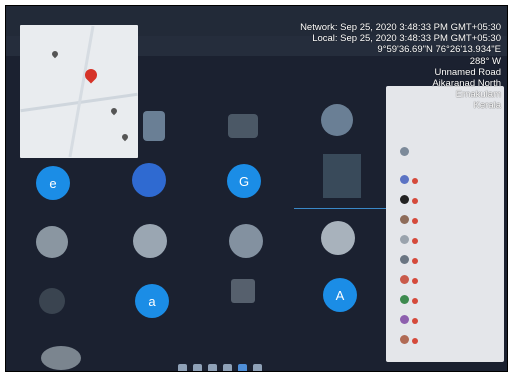 The width and height of the screenshot is (513, 377). I want to click on address-district: Ernakulam, so click(478, 95).